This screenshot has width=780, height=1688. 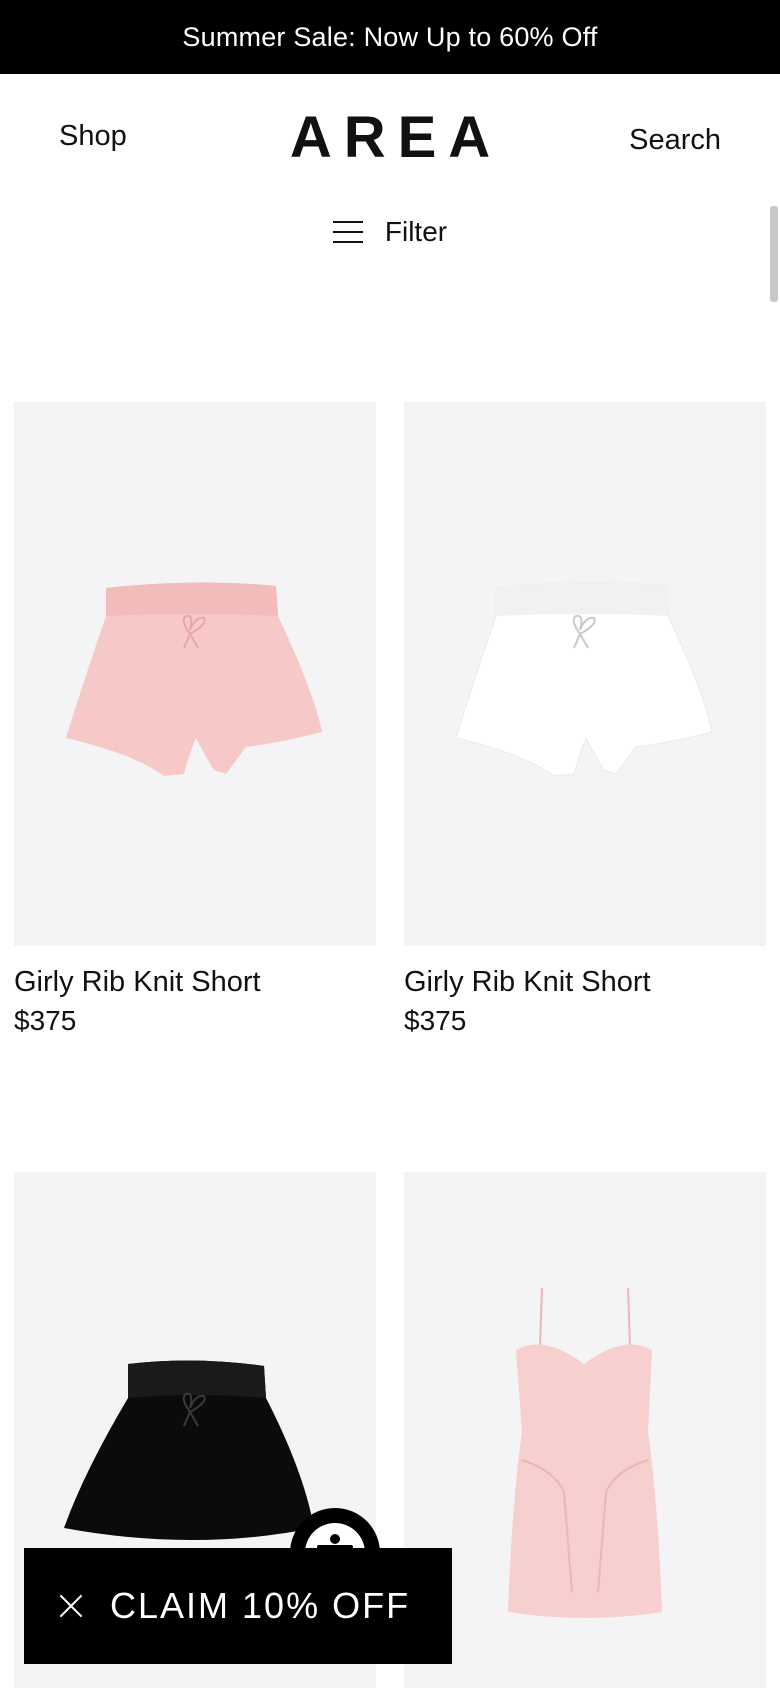 I want to click on promo-text: Summer Sale: Now Up to 60% Off, so click(x=390, y=36).